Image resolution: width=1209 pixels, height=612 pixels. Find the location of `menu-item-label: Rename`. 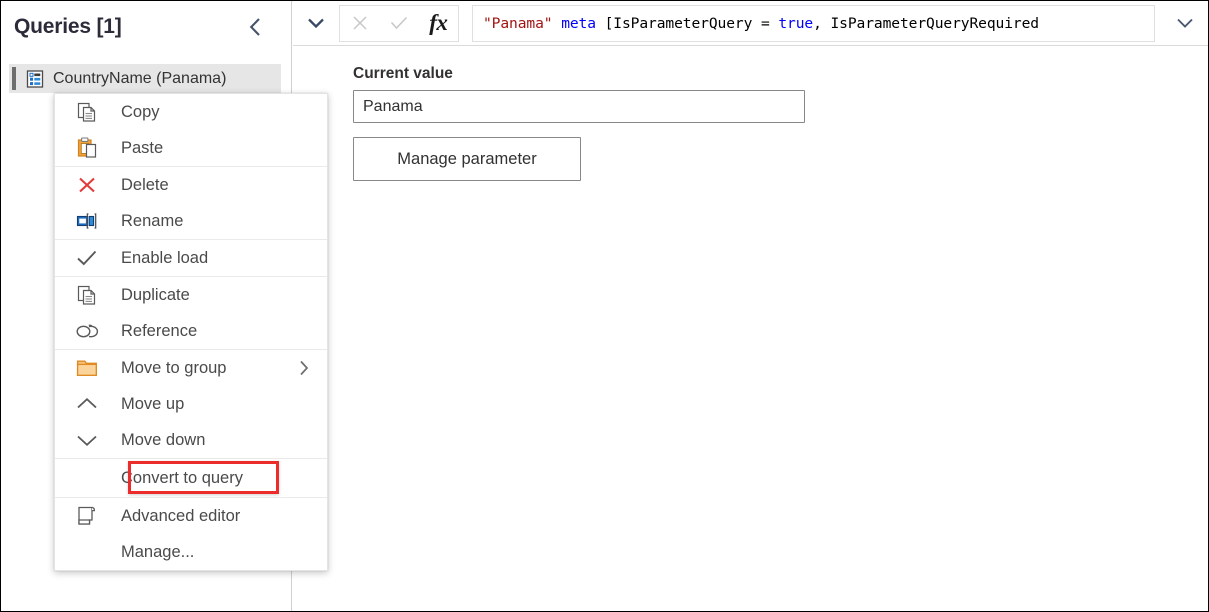

menu-item-label: Rename is located at coordinates (152, 220).